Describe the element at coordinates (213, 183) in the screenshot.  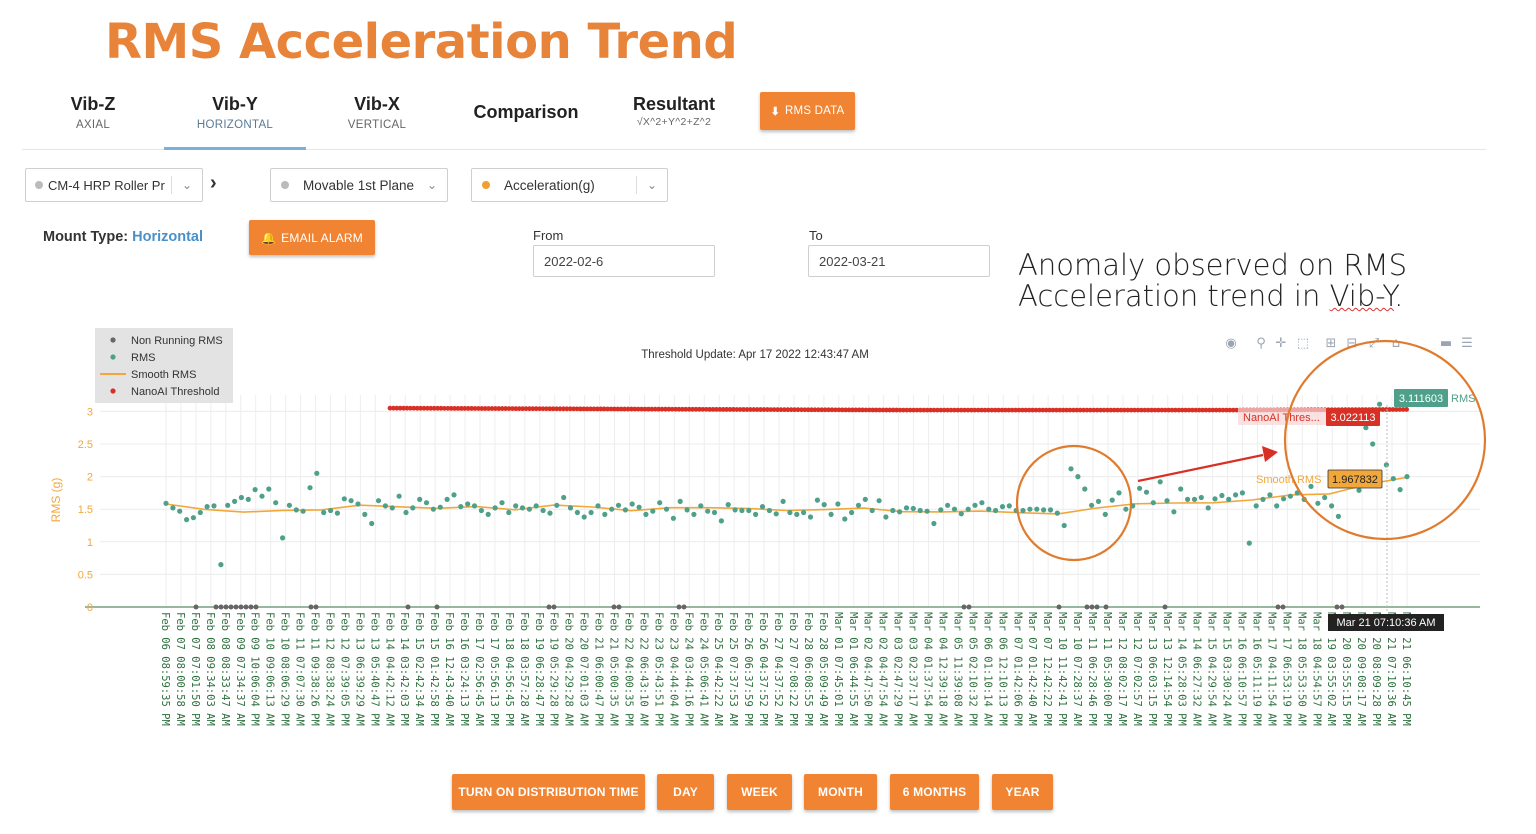
I see `breadcrumb-chevron-icon: ›` at that location.